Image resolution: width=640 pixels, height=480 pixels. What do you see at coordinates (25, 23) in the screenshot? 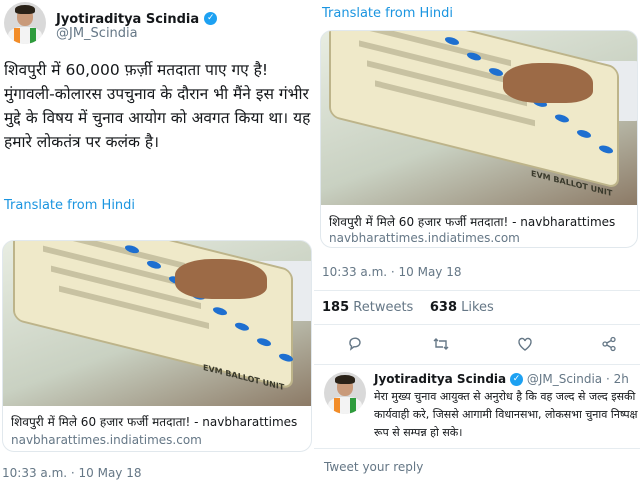
I see `author-avatar` at bounding box center [25, 23].